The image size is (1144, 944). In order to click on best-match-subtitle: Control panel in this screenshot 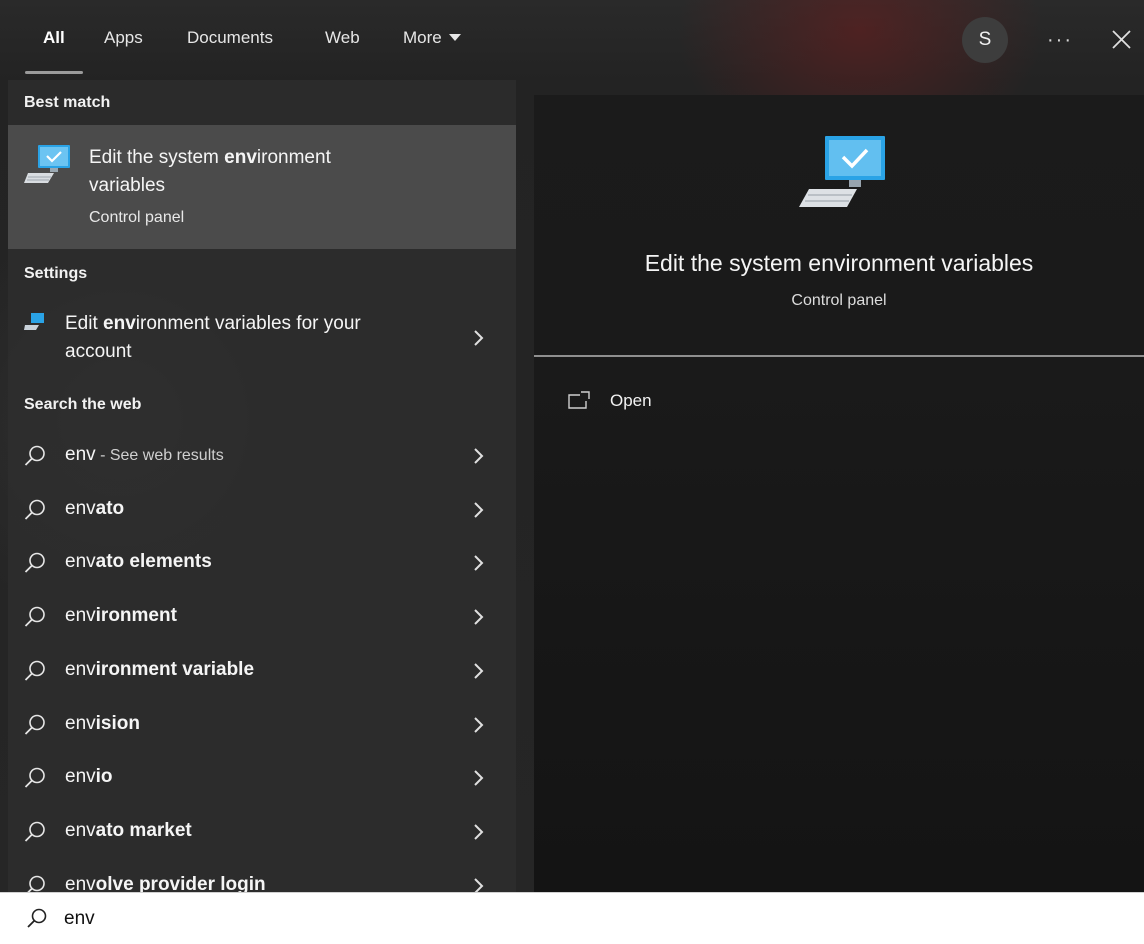, I will do `click(137, 217)`.